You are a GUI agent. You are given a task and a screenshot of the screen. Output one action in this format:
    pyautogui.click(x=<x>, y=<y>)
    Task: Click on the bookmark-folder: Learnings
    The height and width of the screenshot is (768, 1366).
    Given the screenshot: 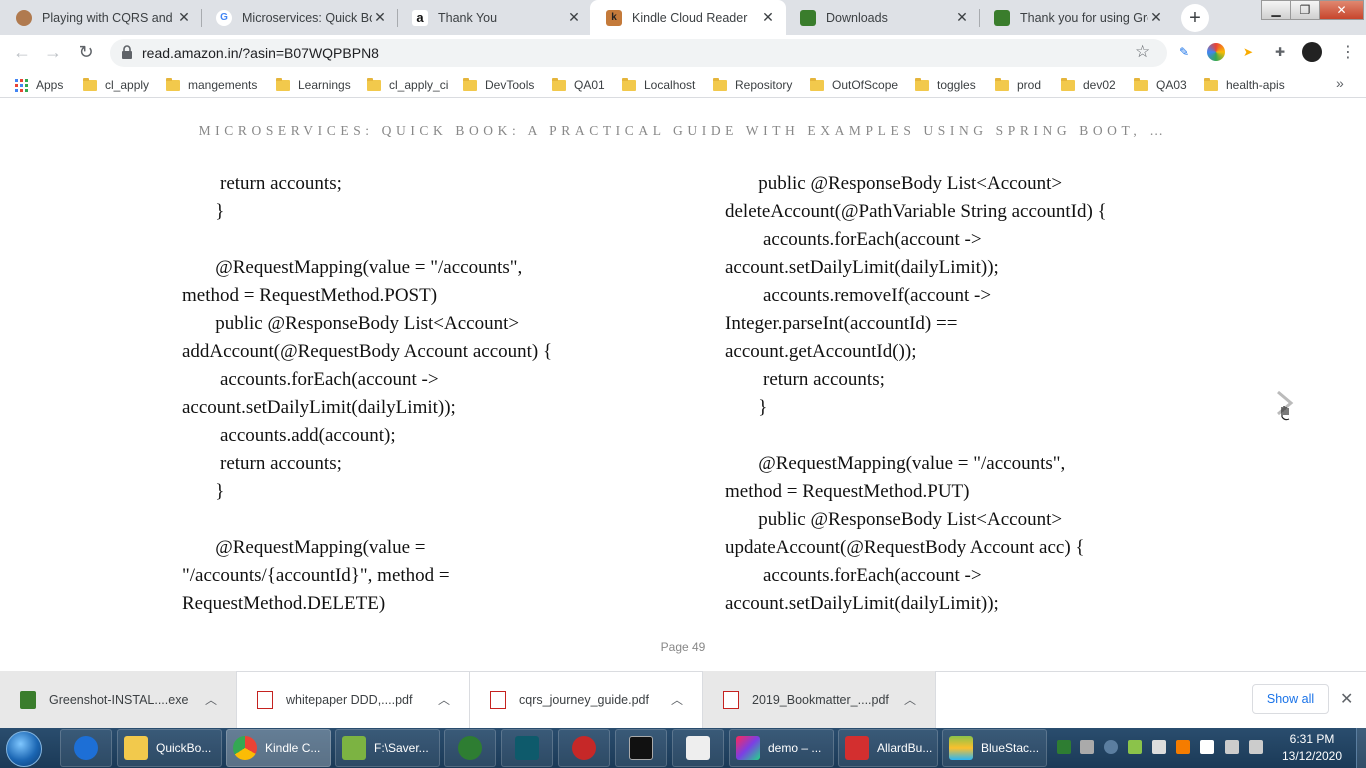 What is the action you would take?
    pyautogui.click(x=313, y=85)
    